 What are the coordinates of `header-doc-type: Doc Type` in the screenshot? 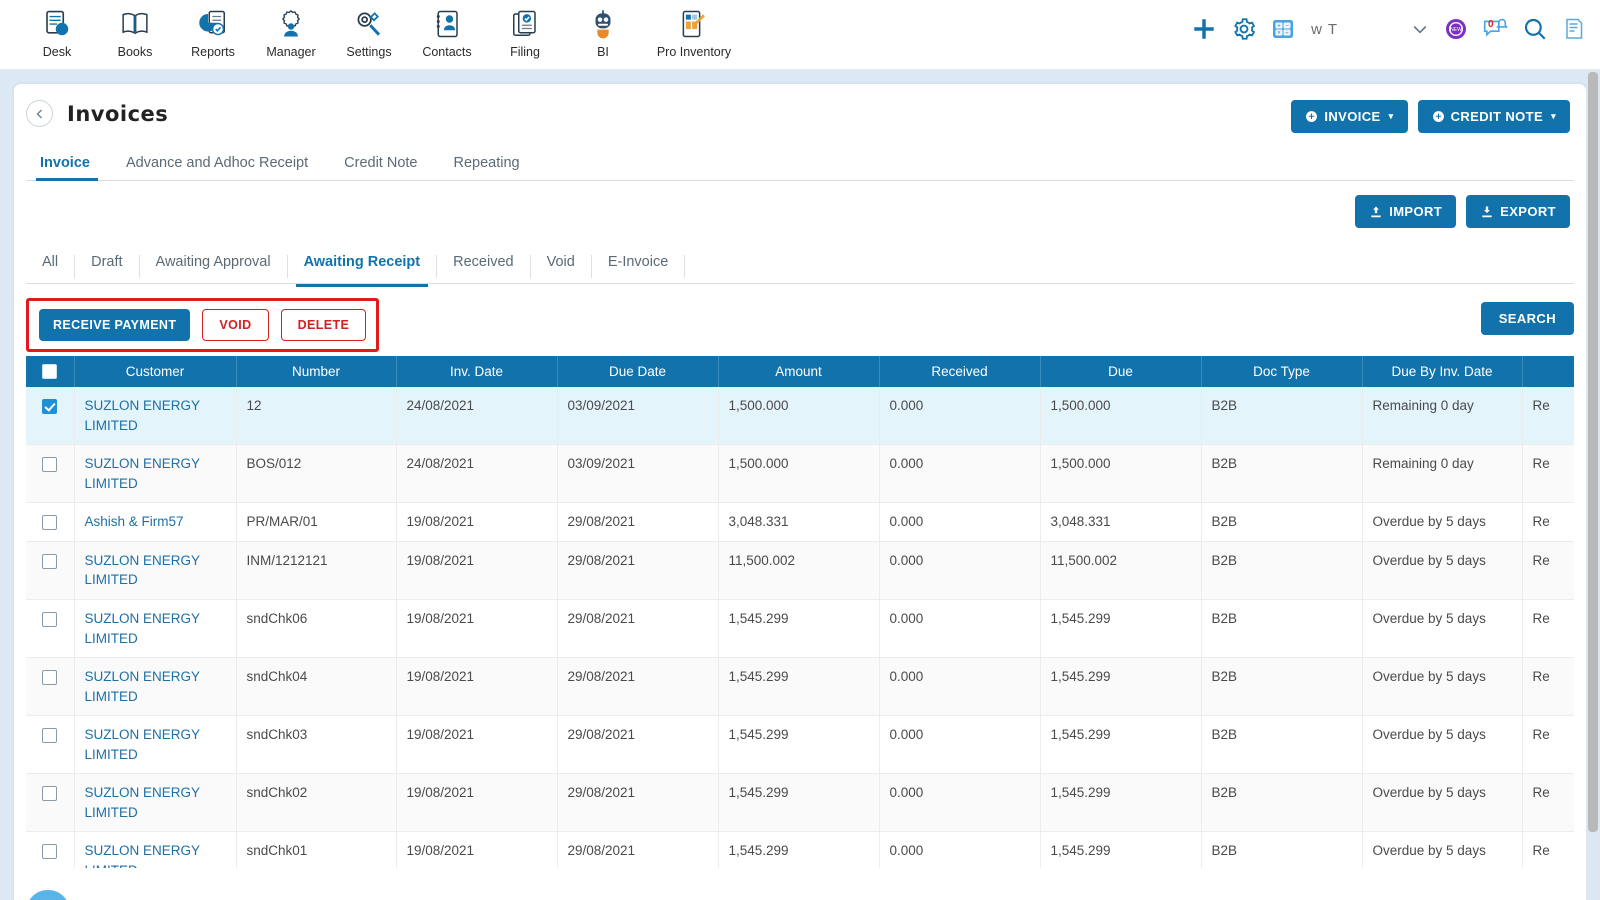 It's located at (1282, 371).